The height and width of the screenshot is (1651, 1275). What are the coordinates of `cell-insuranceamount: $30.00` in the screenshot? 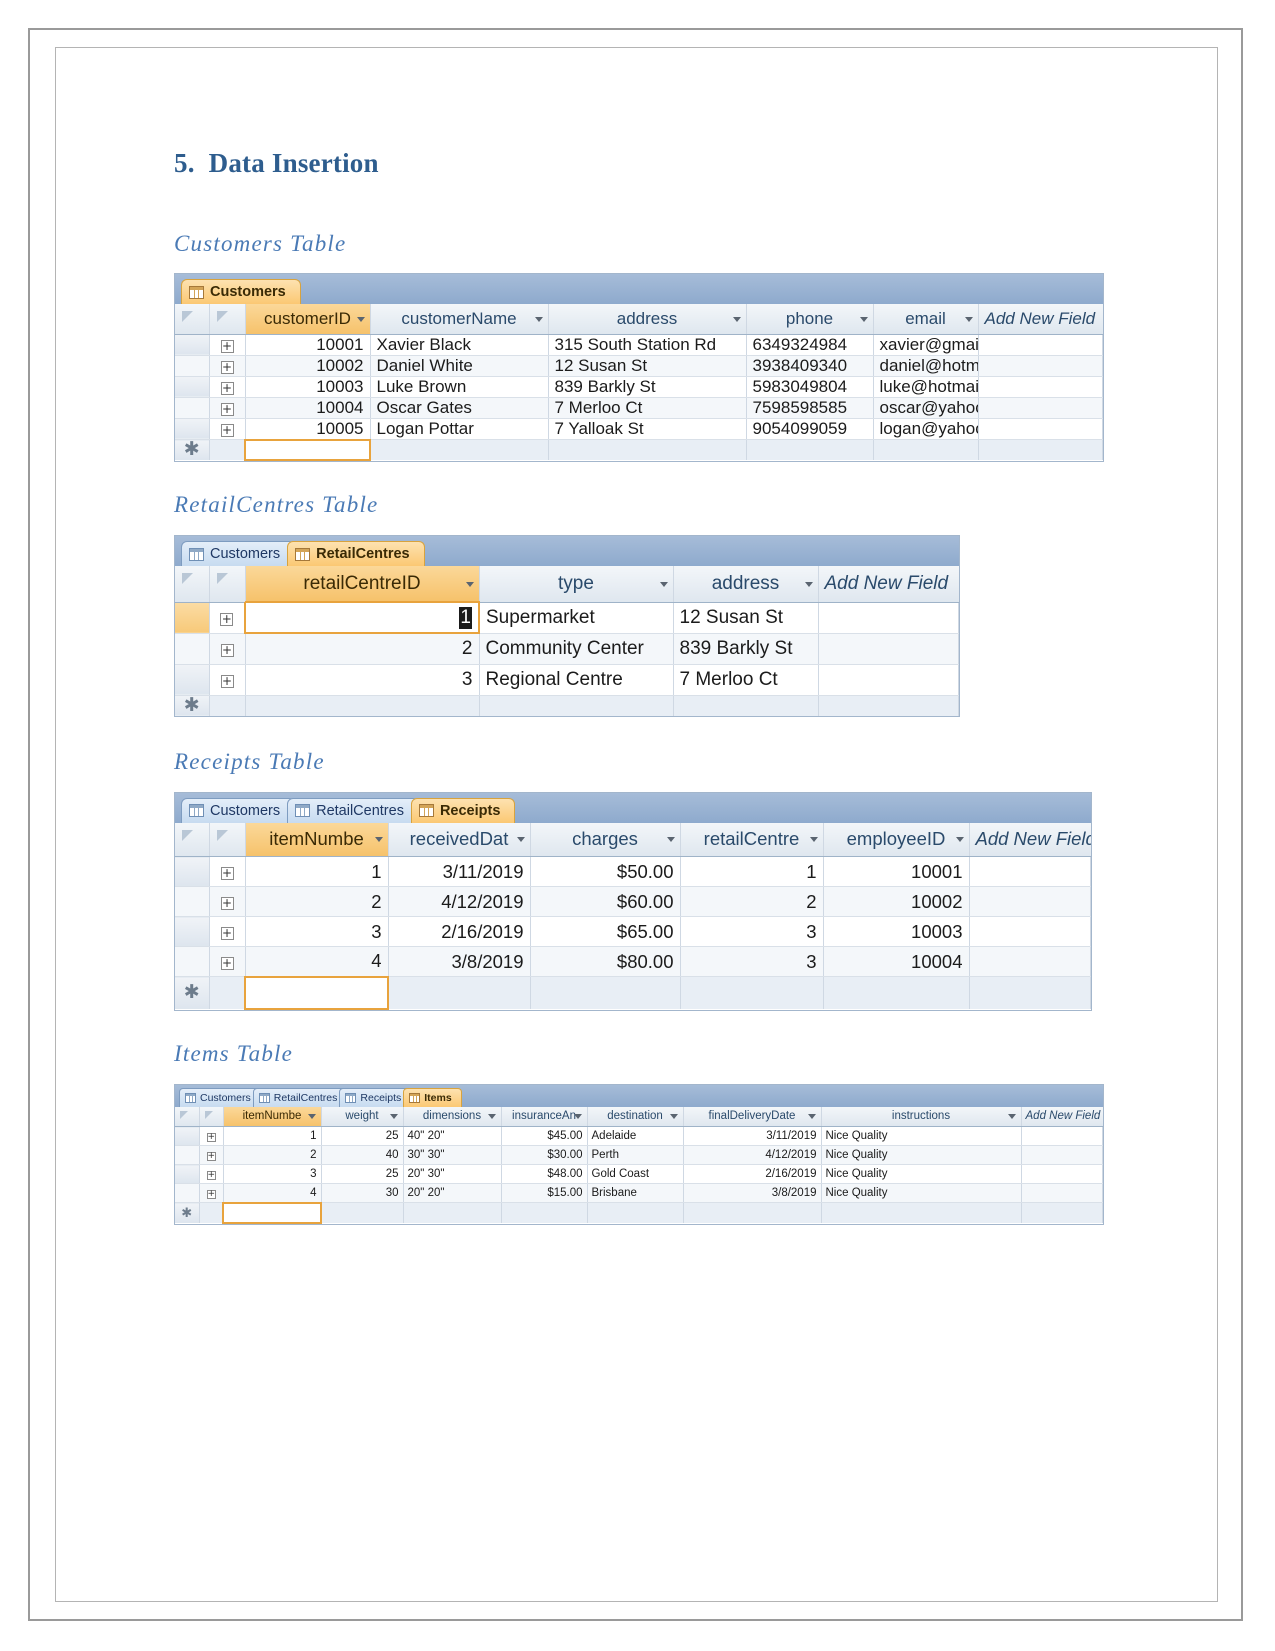 It's located at (544, 1155).